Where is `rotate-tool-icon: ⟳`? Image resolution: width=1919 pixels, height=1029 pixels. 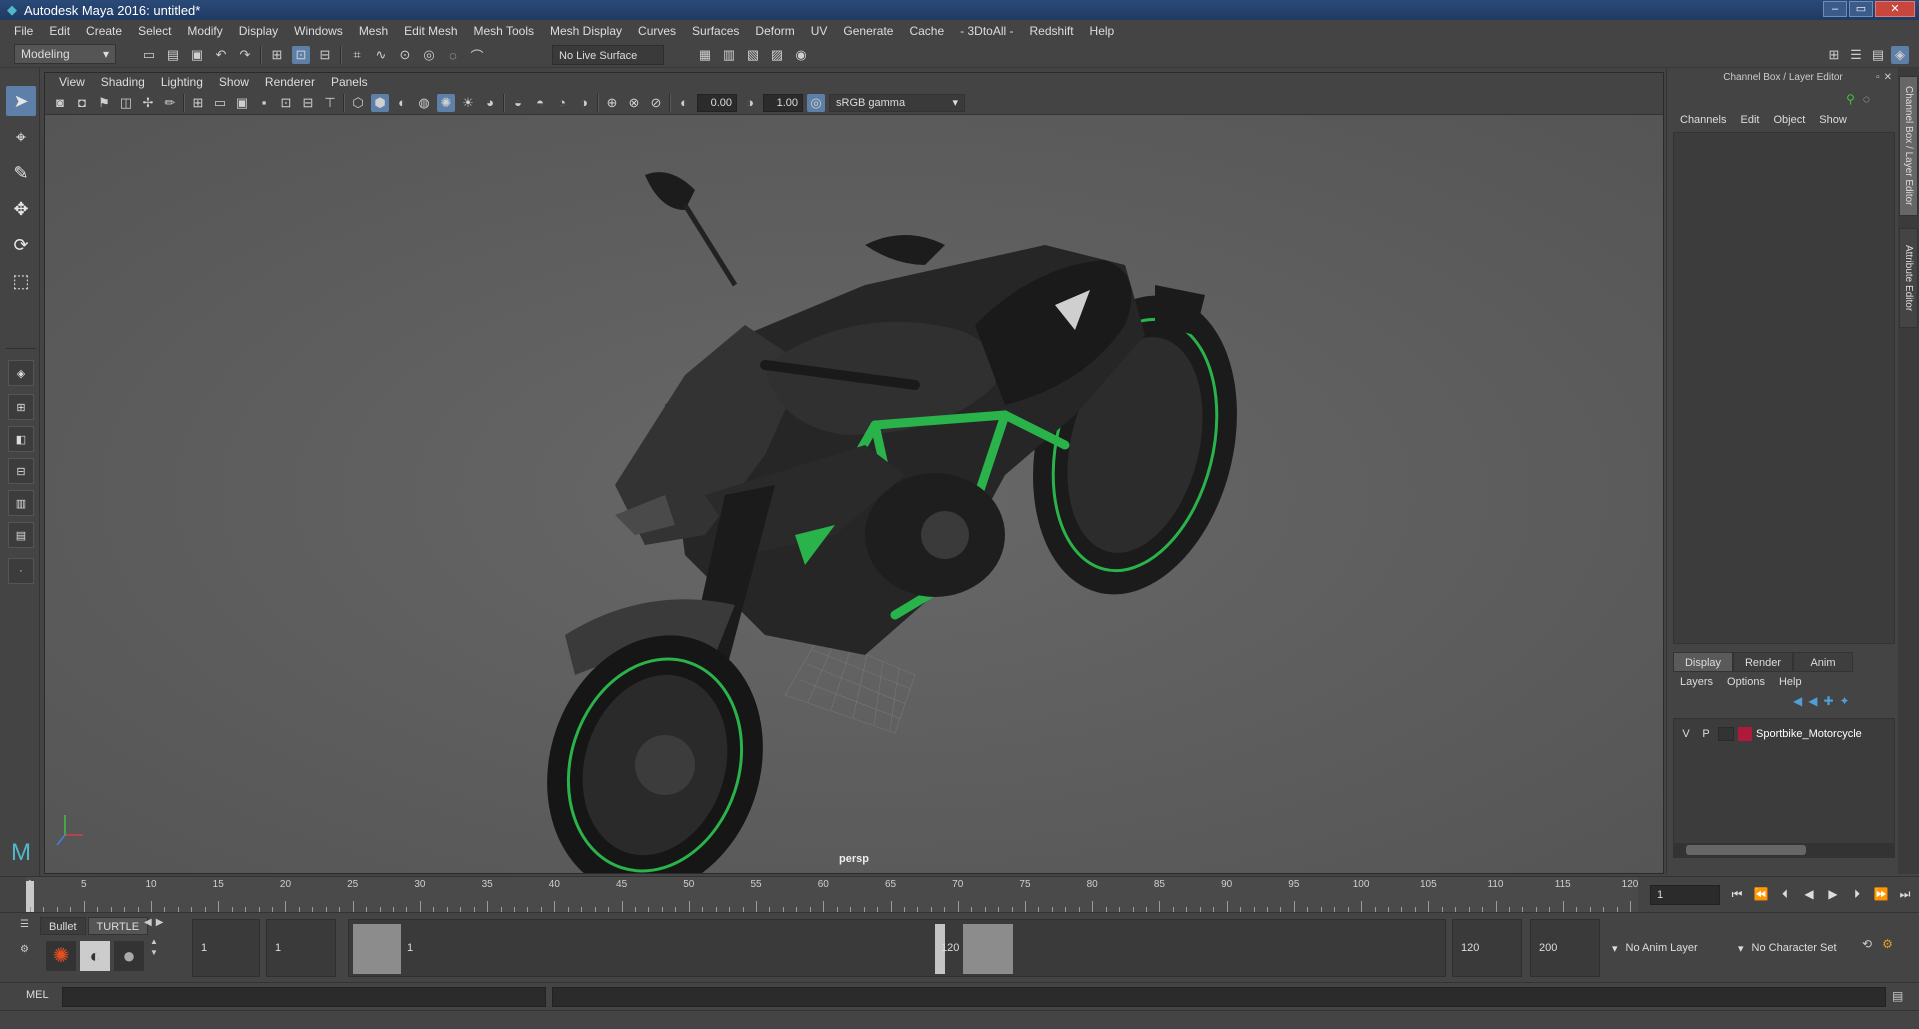 rotate-tool-icon: ⟳ is located at coordinates (21, 245).